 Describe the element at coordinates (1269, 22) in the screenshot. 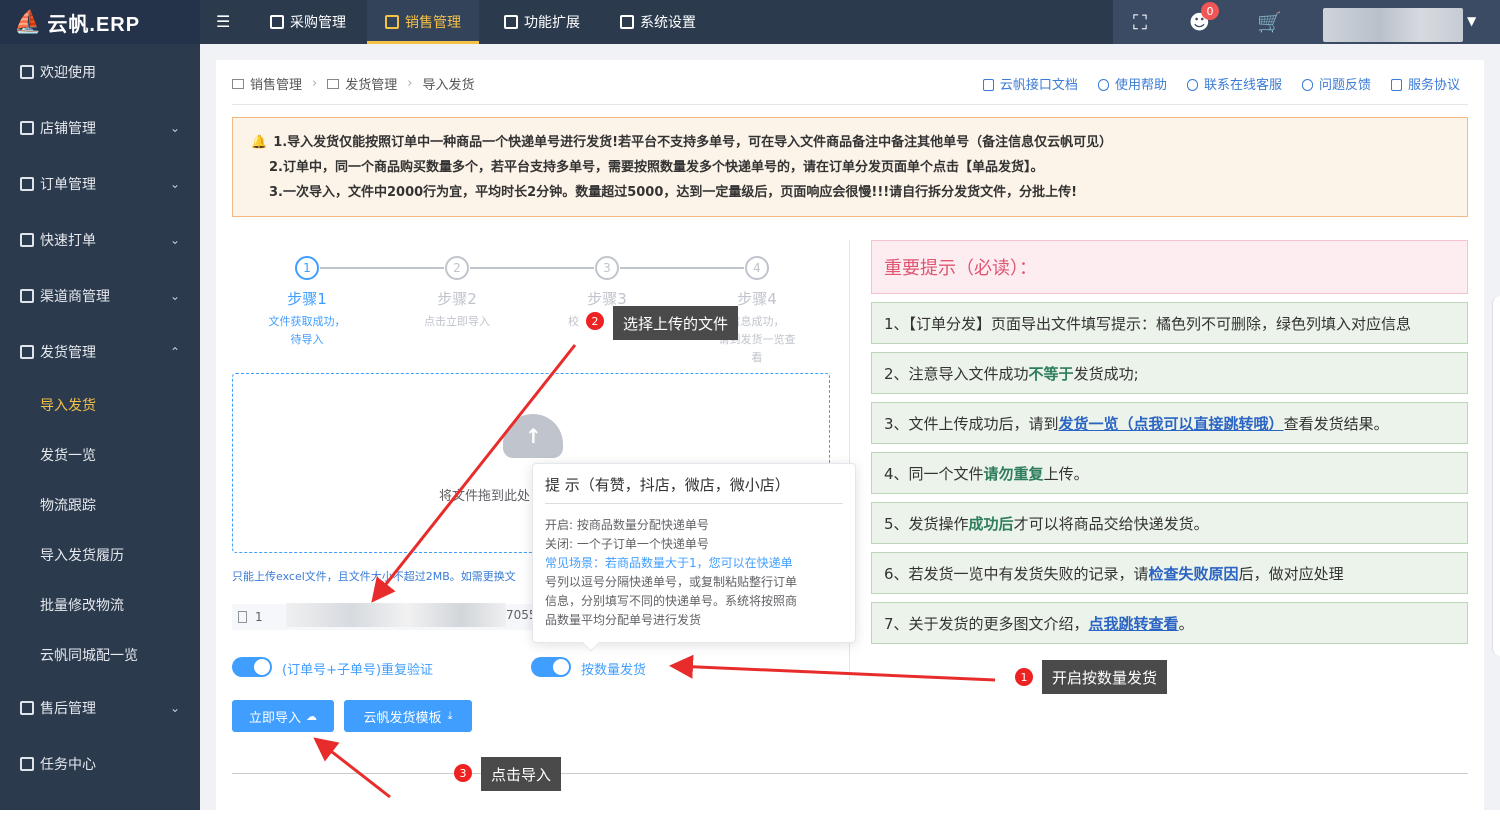

I see `cart-icon: 🛒` at that location.